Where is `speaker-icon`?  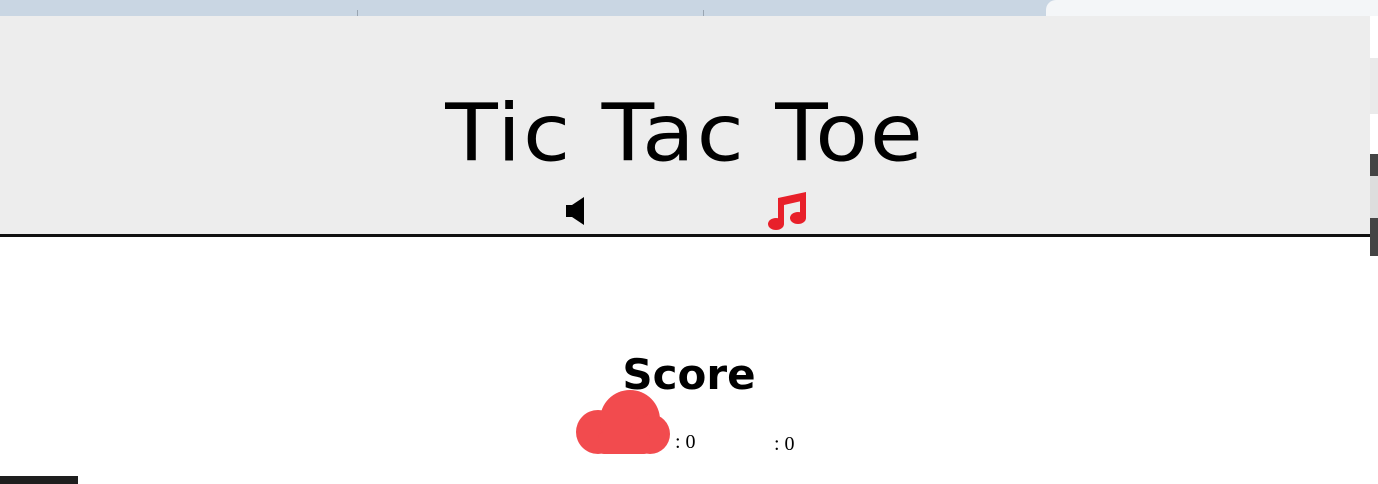
speaker-icon is located at coordinates (575, 211).